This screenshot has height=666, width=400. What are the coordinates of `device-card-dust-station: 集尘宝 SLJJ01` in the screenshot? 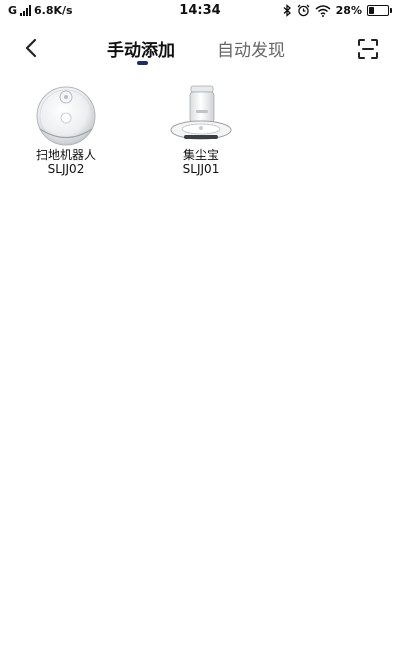 It's located at (201, 130).